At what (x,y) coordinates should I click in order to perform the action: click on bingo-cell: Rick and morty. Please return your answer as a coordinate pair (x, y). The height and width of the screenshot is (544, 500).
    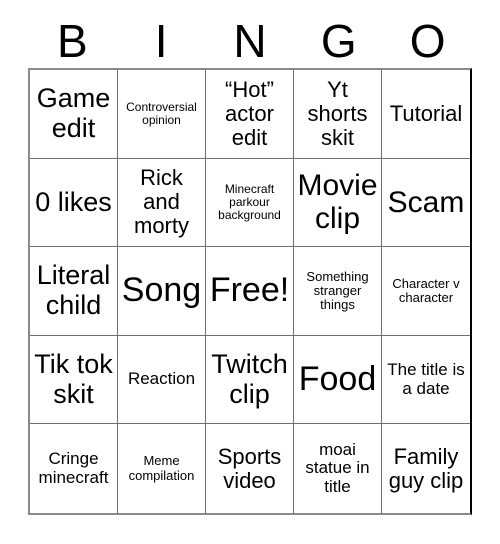
    Looking at the image, I should click on (162, 203).